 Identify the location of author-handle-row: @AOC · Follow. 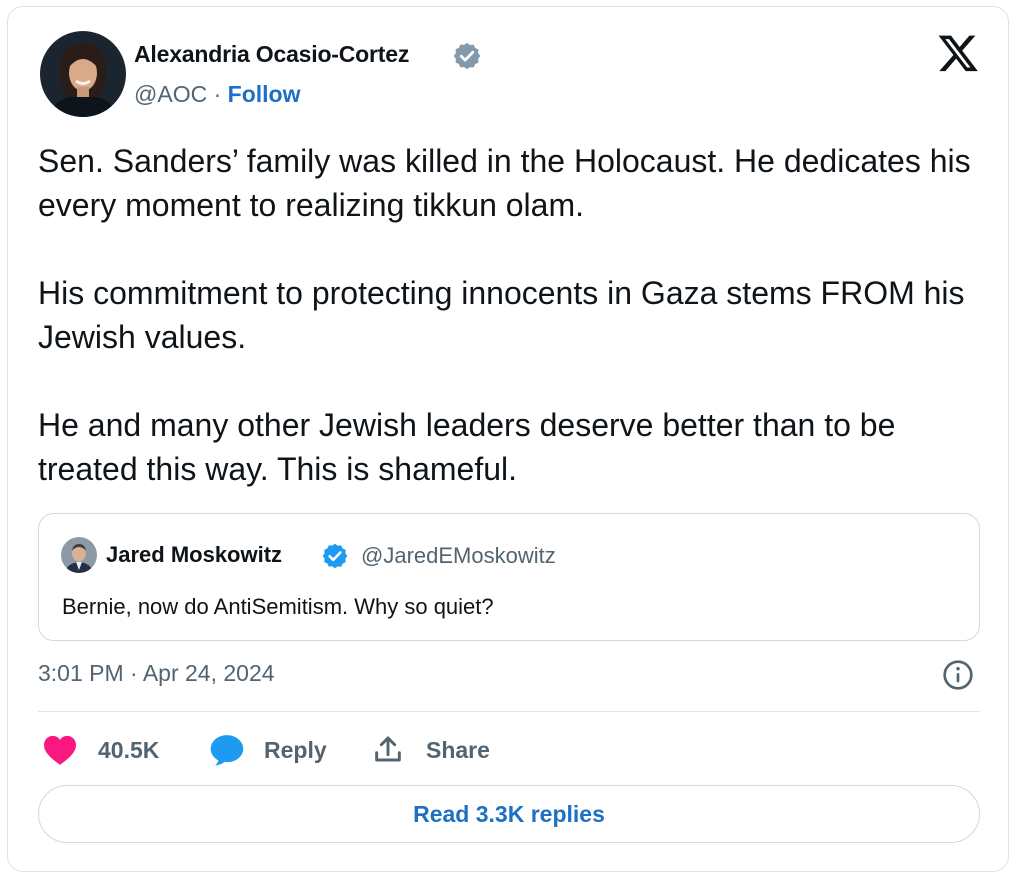
(217, 94).